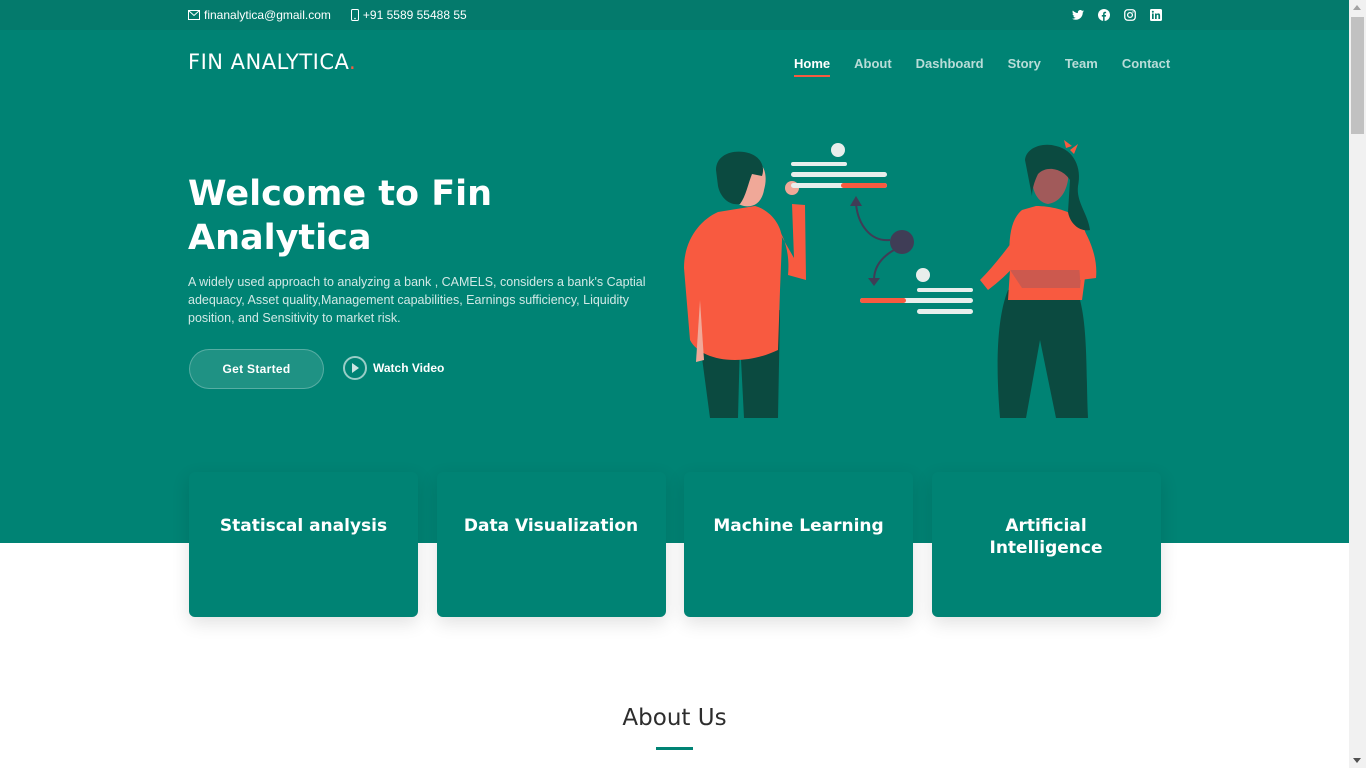 The height and width of the screenshot is (768, 1366). What do you see at coordinates (882, 241) in the screenshot?
I see `connector-graph` at bounding box center [882, 241].